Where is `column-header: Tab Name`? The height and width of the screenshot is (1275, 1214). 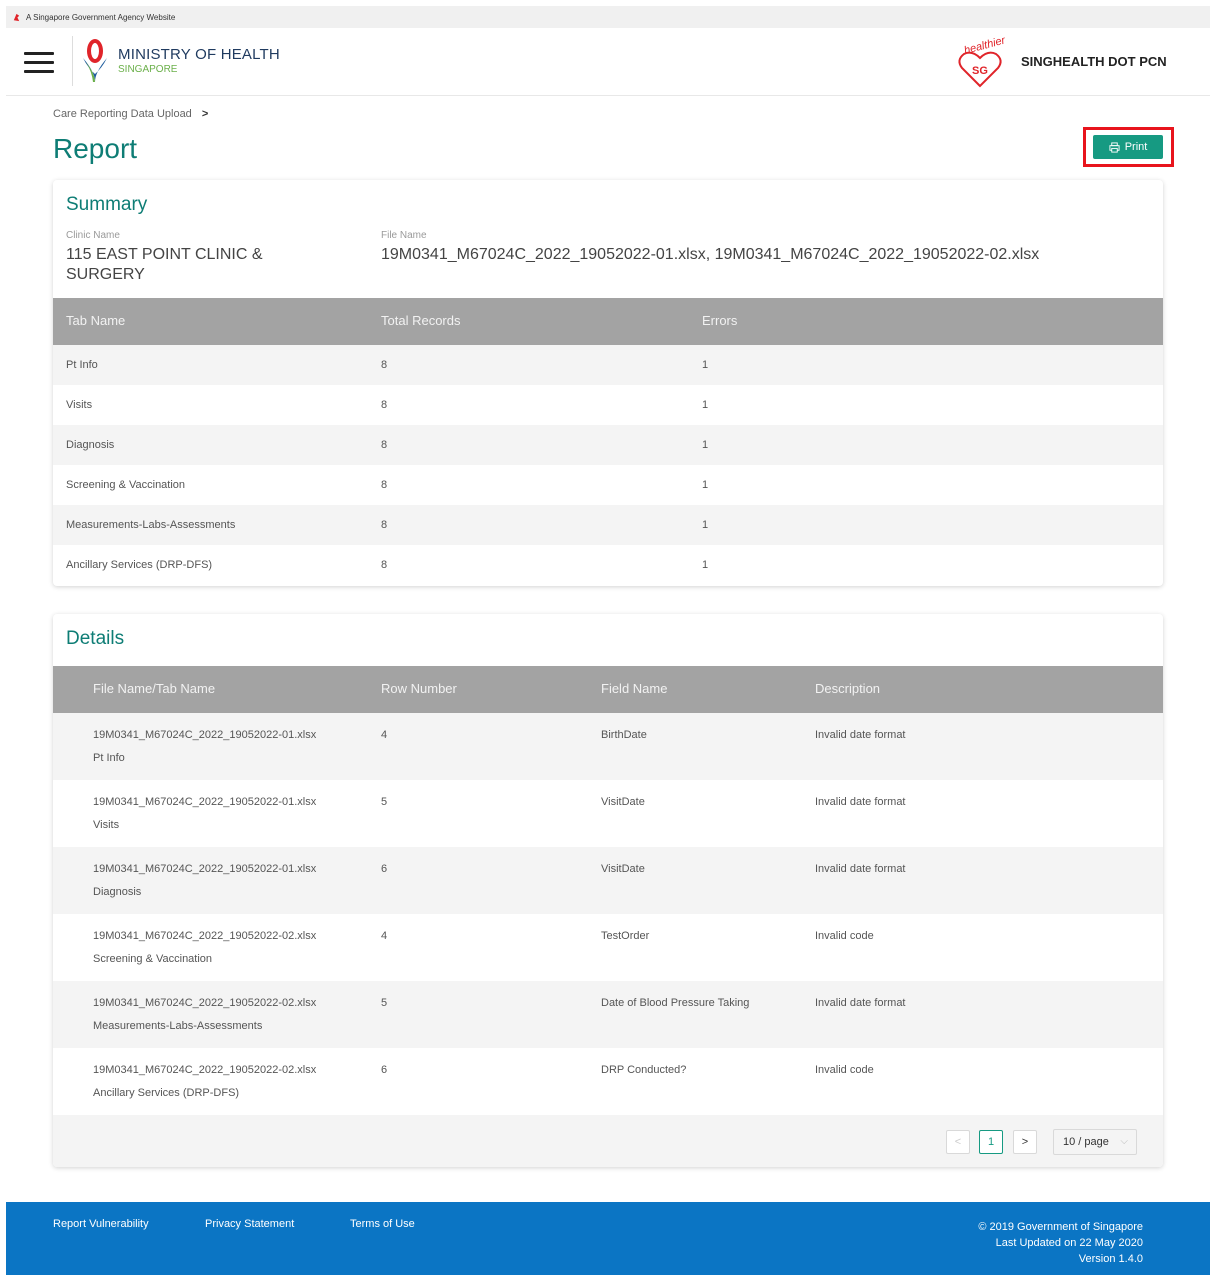
column-header: Tab Name is located at coordinates (96, 320).